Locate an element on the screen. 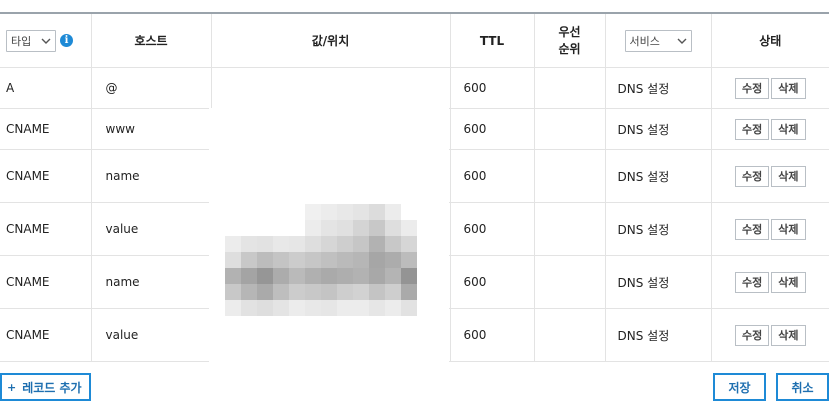 The width and height of the screenshot is (829, 411). type-filter-select: 타입 is located at coordinates (31, 40).